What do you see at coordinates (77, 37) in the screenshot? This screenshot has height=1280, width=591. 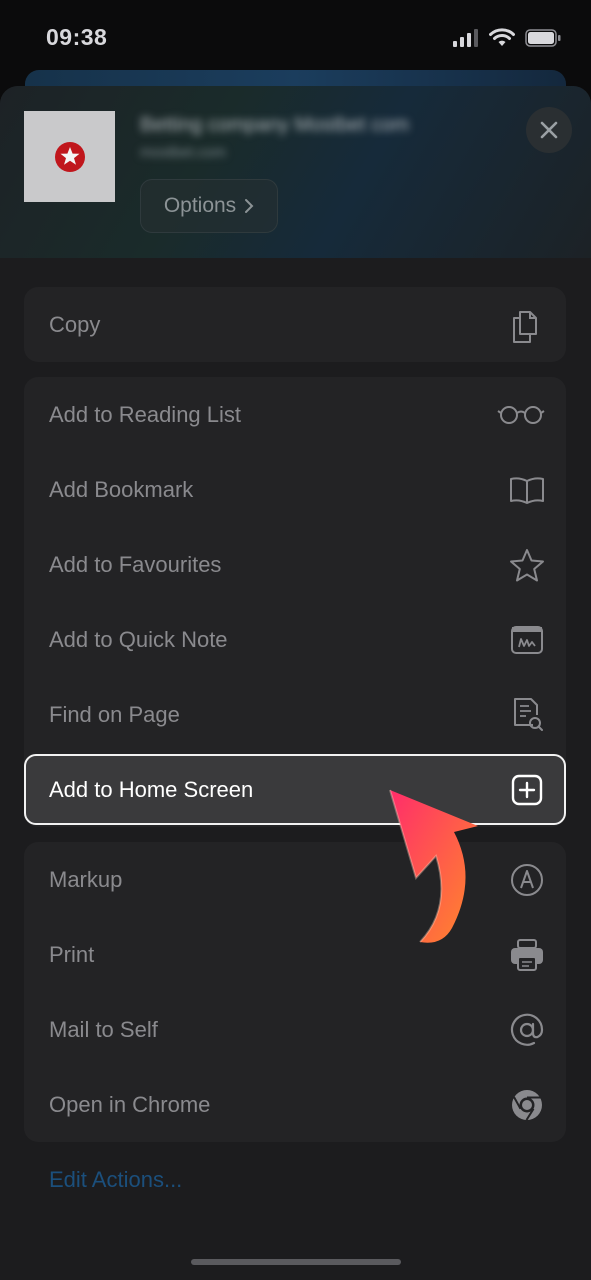 I see `status-time: 09:38` at bounding box center [77, 37].